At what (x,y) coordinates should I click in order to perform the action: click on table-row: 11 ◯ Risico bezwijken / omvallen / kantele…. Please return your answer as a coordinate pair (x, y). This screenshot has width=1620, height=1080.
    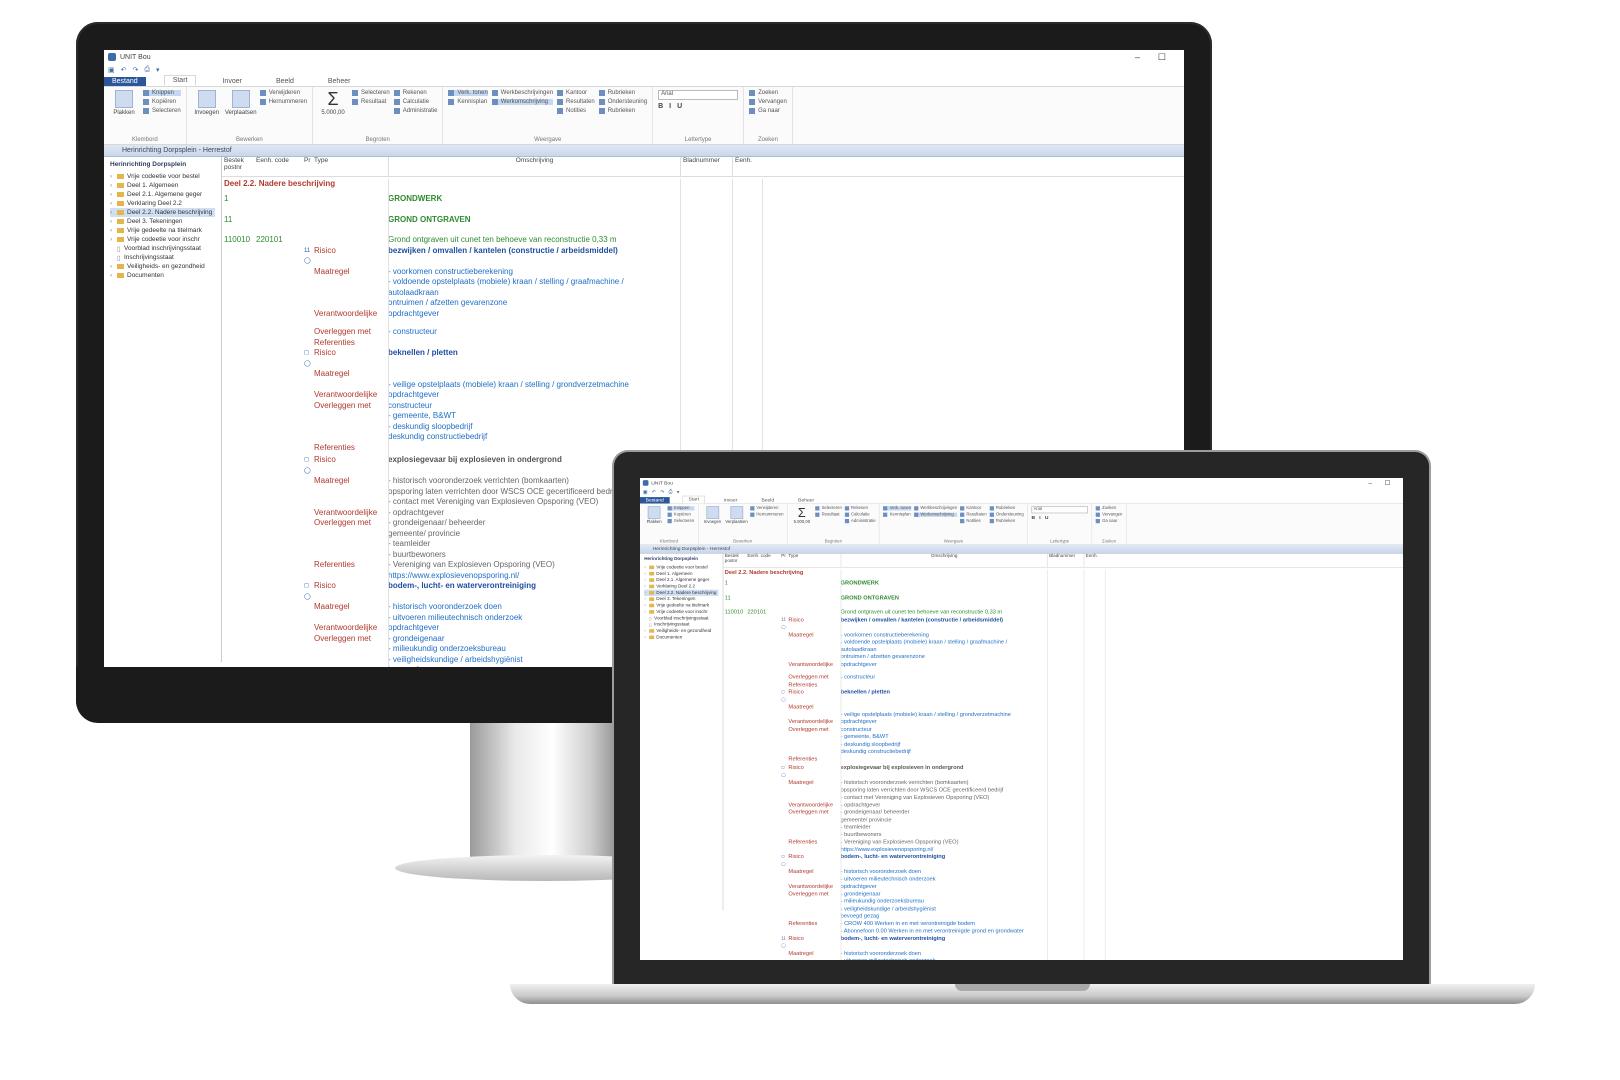
    Looking at the image, I should click on (703, 256).